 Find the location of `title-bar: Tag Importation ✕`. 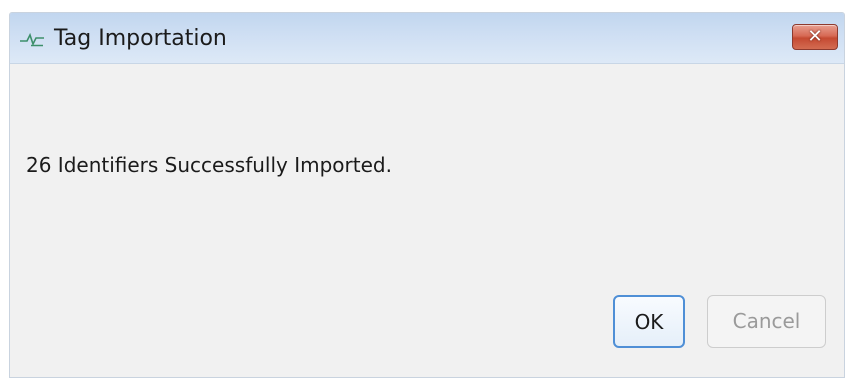

title-bar: Tag Importation ✕ is located at coordinates (427, 38).